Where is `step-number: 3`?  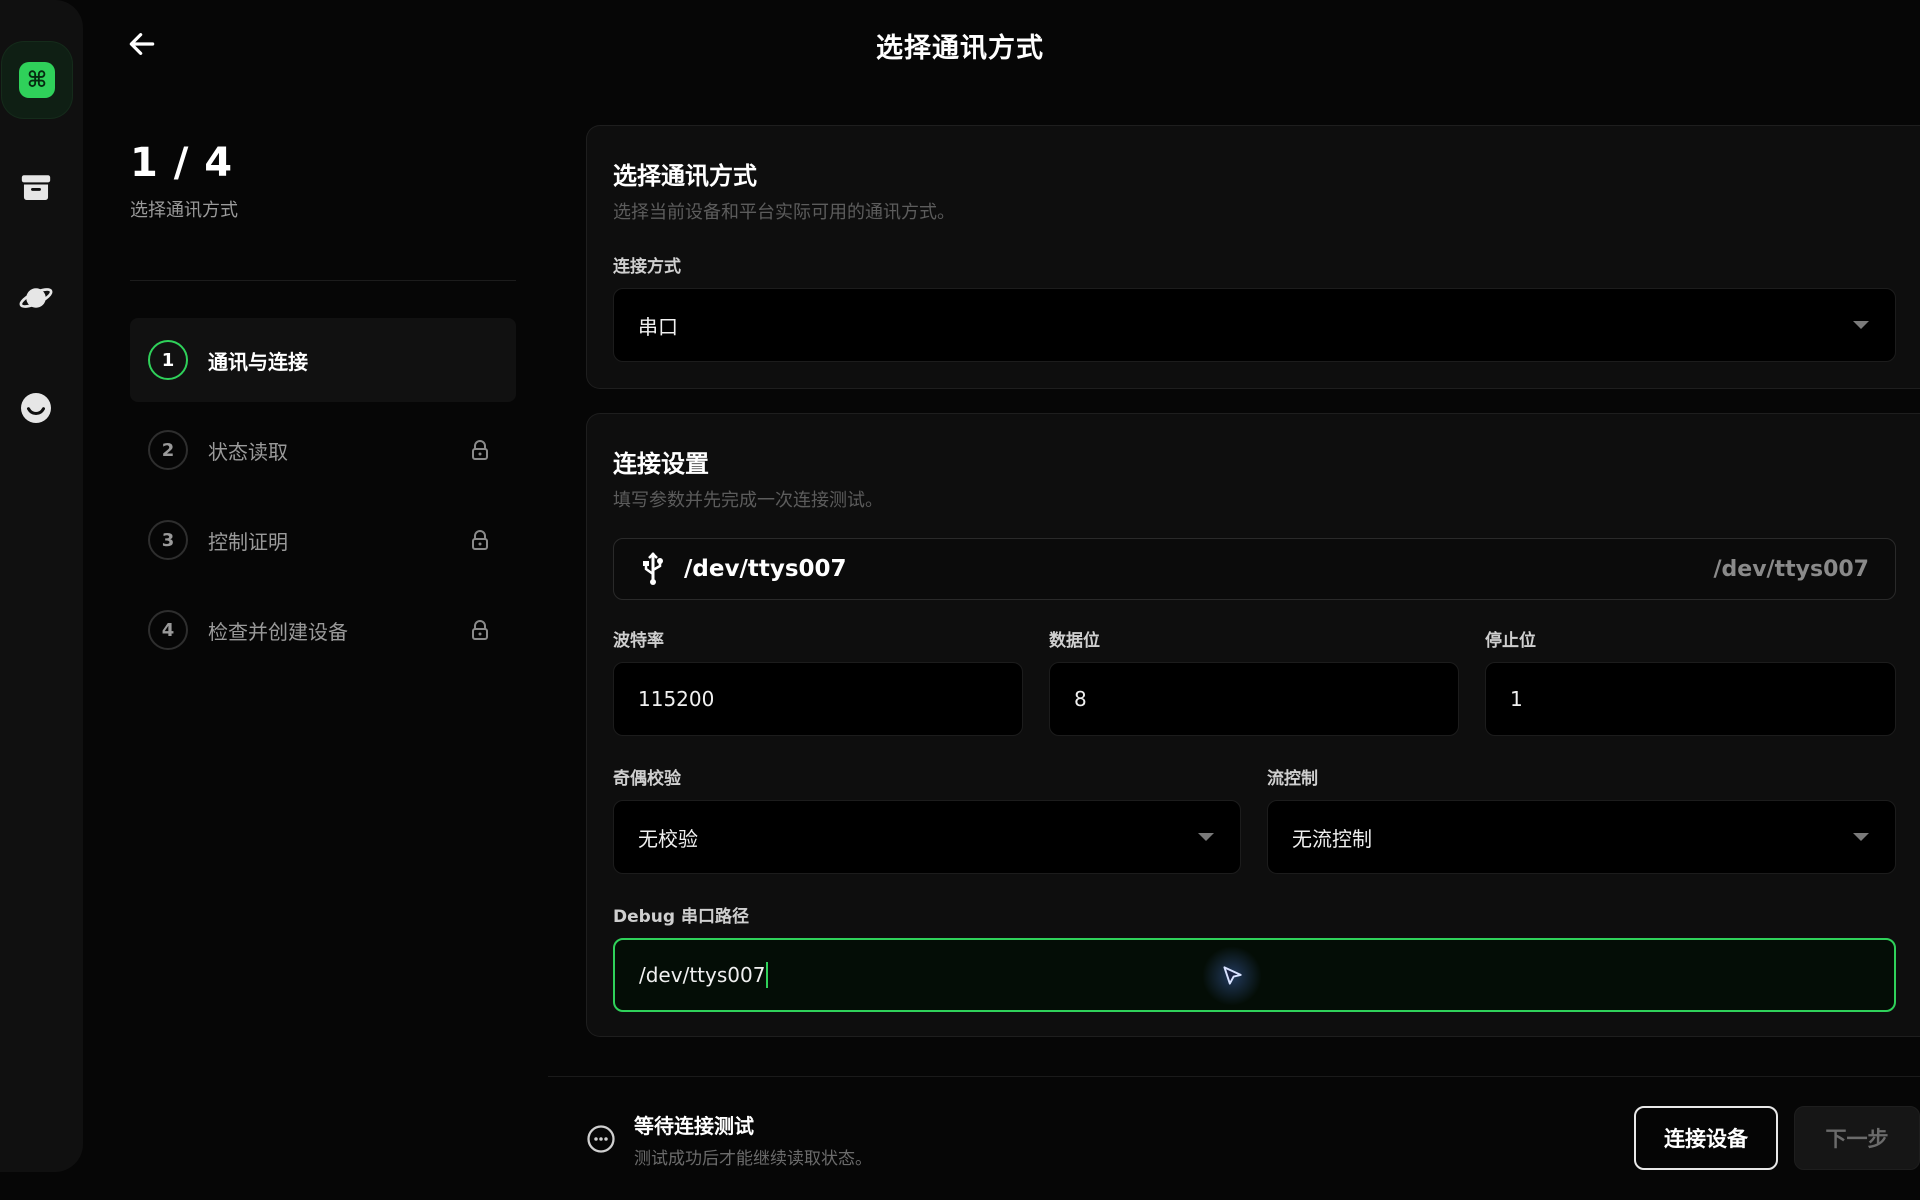 step-number: 3 is located at coordinates (168, 540).